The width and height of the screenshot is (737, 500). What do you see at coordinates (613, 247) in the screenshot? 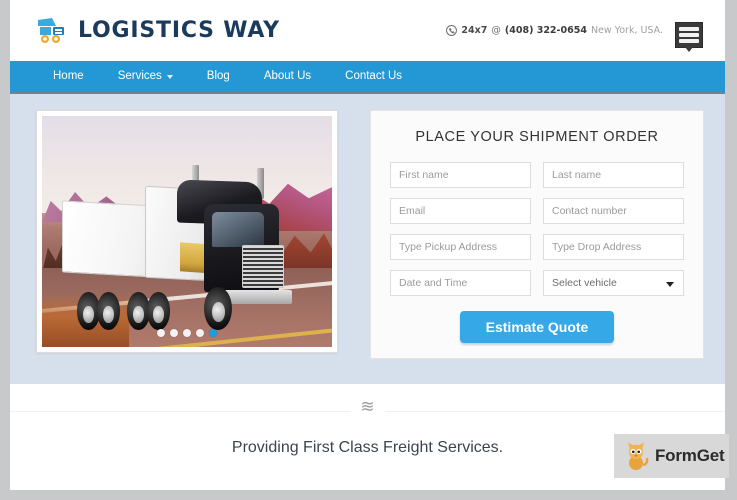
I see `drop-address-input: Type Drop Address` at bounding box center [613, 247].